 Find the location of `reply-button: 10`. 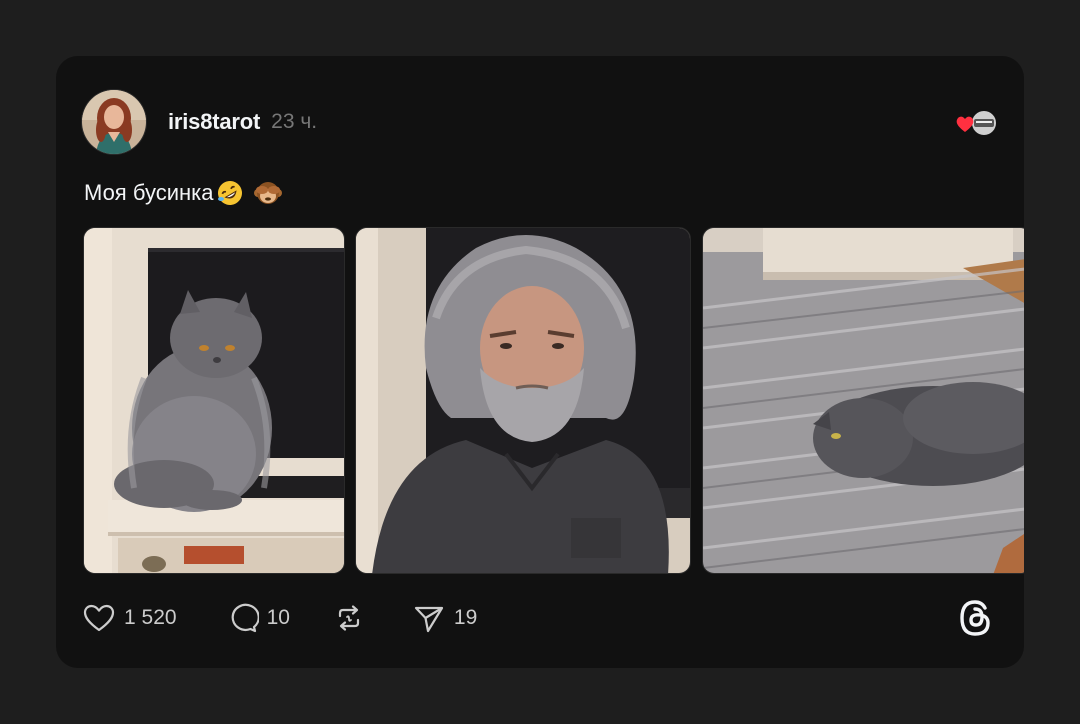

reply-button: 10 is located at coordinates (257, 618).